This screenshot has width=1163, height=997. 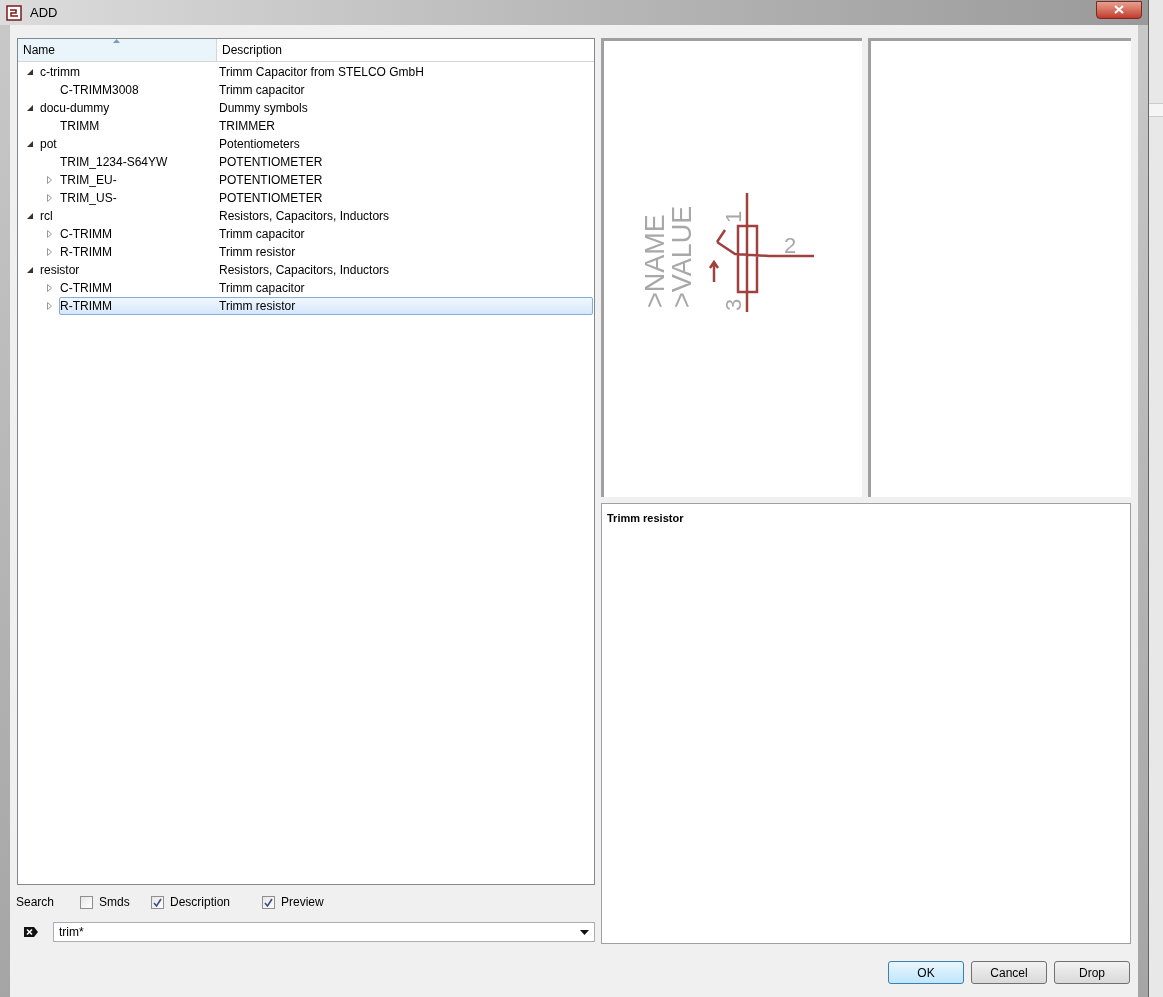 What do you see at coordinates (926, 972) in the screenshot?
I see `dialog-button: OK` at bounding box center [926, 972].